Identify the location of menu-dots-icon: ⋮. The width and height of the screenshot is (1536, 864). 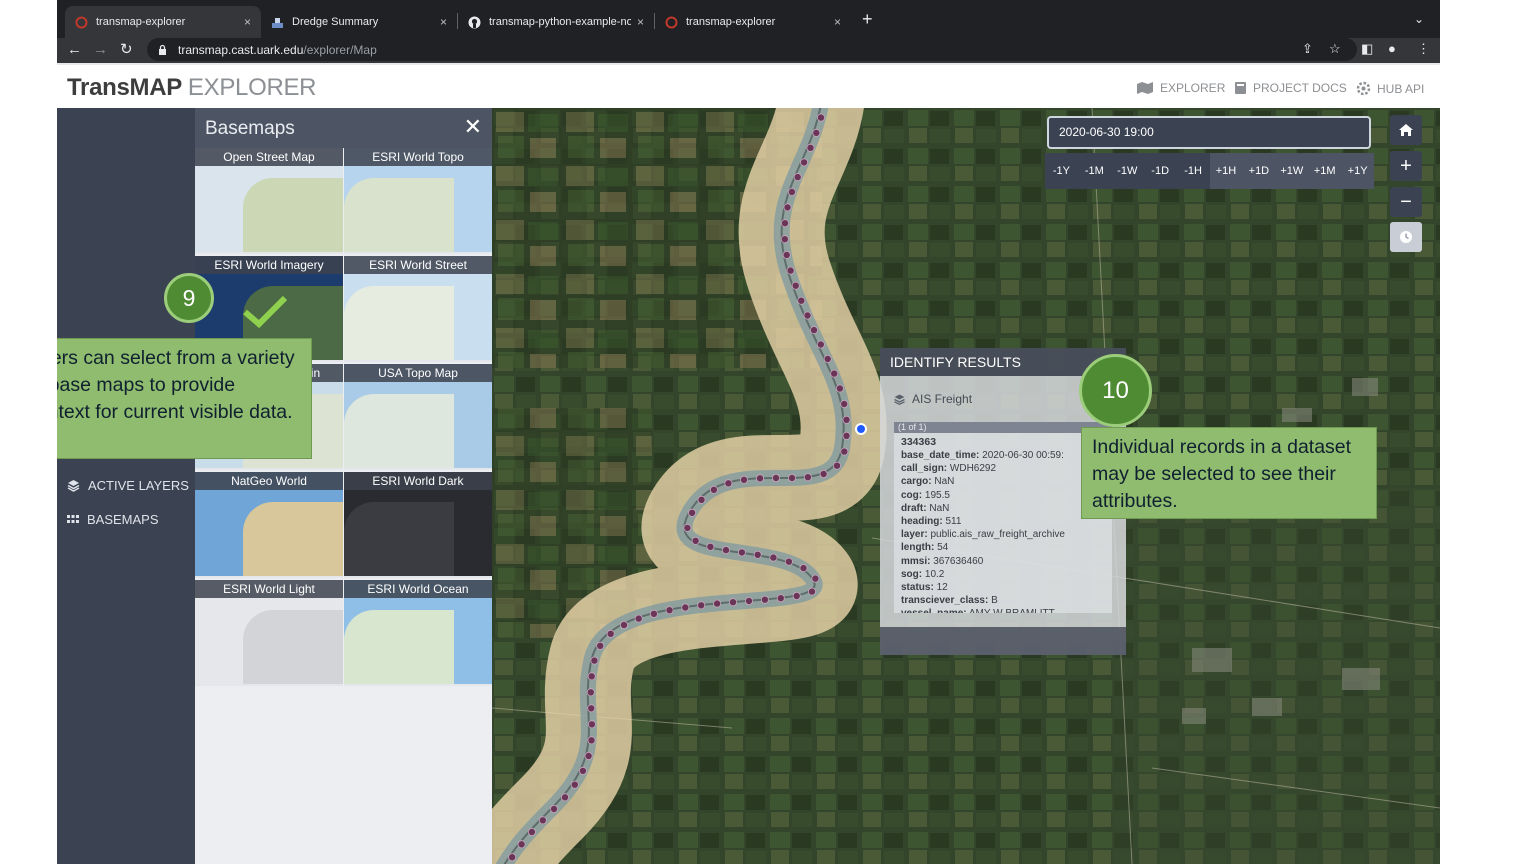
(1423, 49).